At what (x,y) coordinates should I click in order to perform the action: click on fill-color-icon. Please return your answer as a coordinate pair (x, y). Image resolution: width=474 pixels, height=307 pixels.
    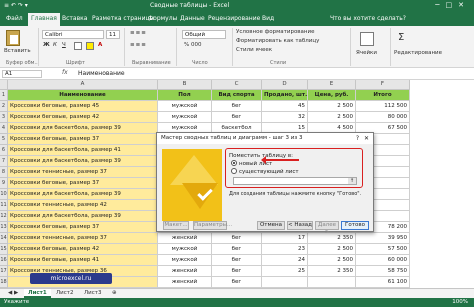
    Looking at the image, I should click on (90, 46).